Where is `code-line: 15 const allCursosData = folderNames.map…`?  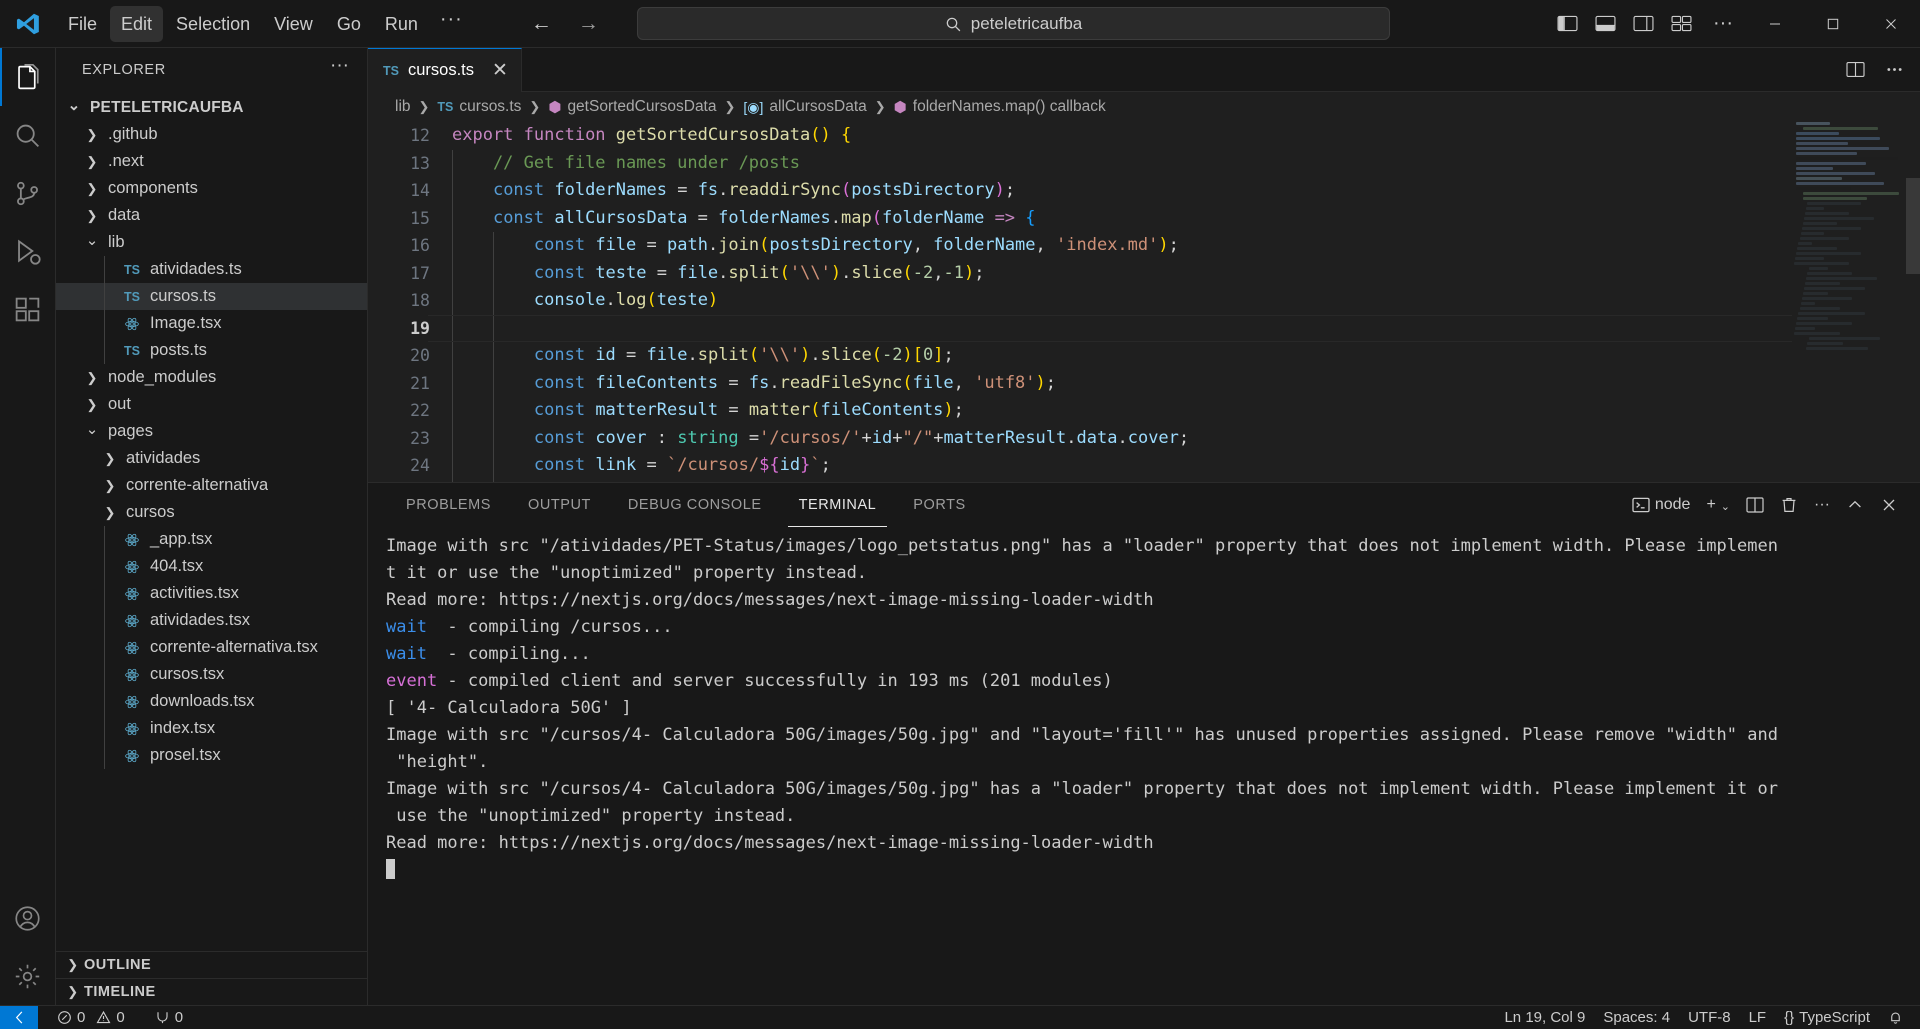 code-line: 15 const allCursosData = folderNames.map… is located at coordinates (1144, 218).